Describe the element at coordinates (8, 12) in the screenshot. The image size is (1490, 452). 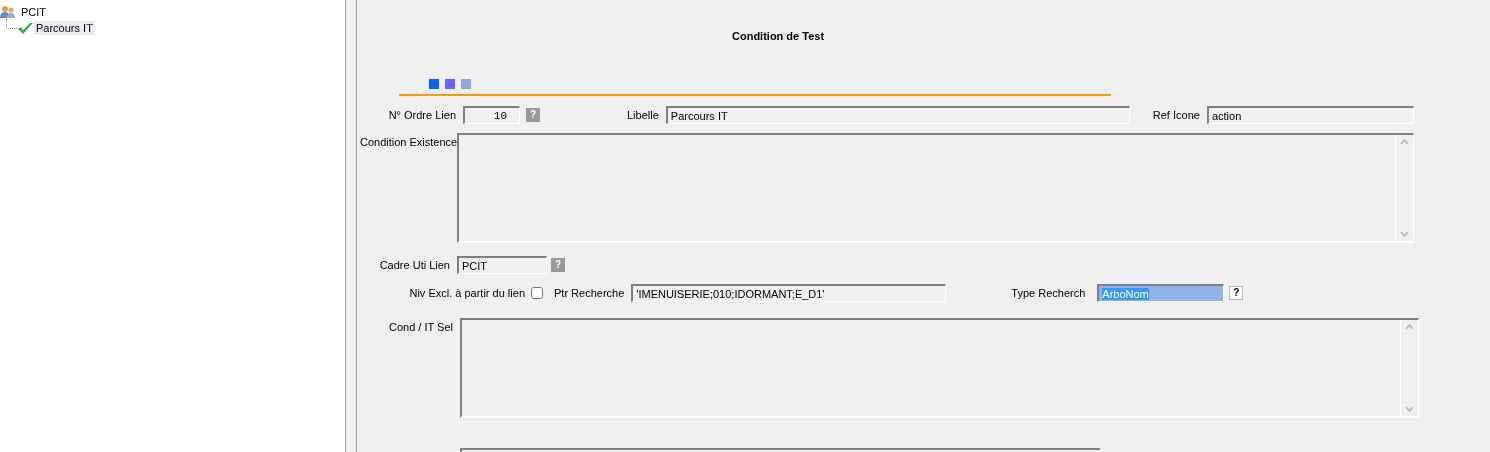
I see `users-icon` at that location.